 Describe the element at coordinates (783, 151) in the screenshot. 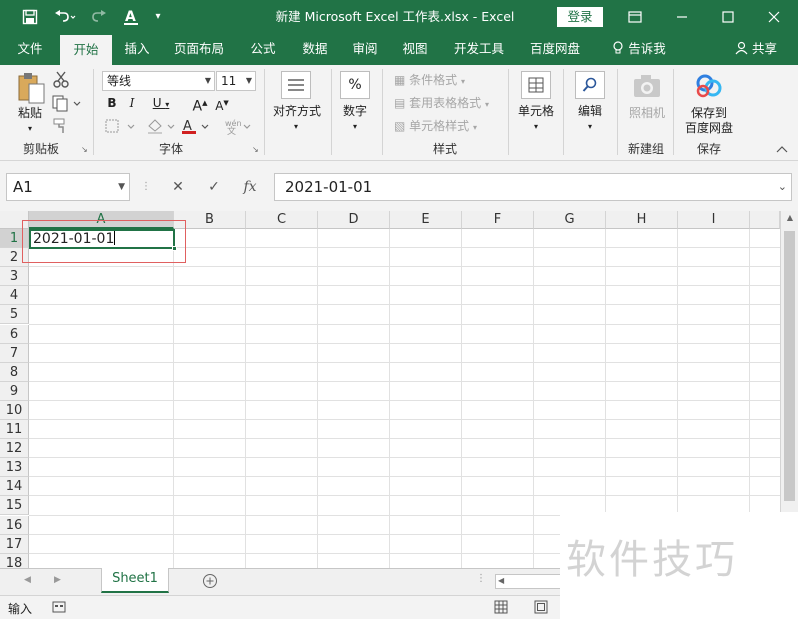

I see `collapse-ribbon-icon` at that location.